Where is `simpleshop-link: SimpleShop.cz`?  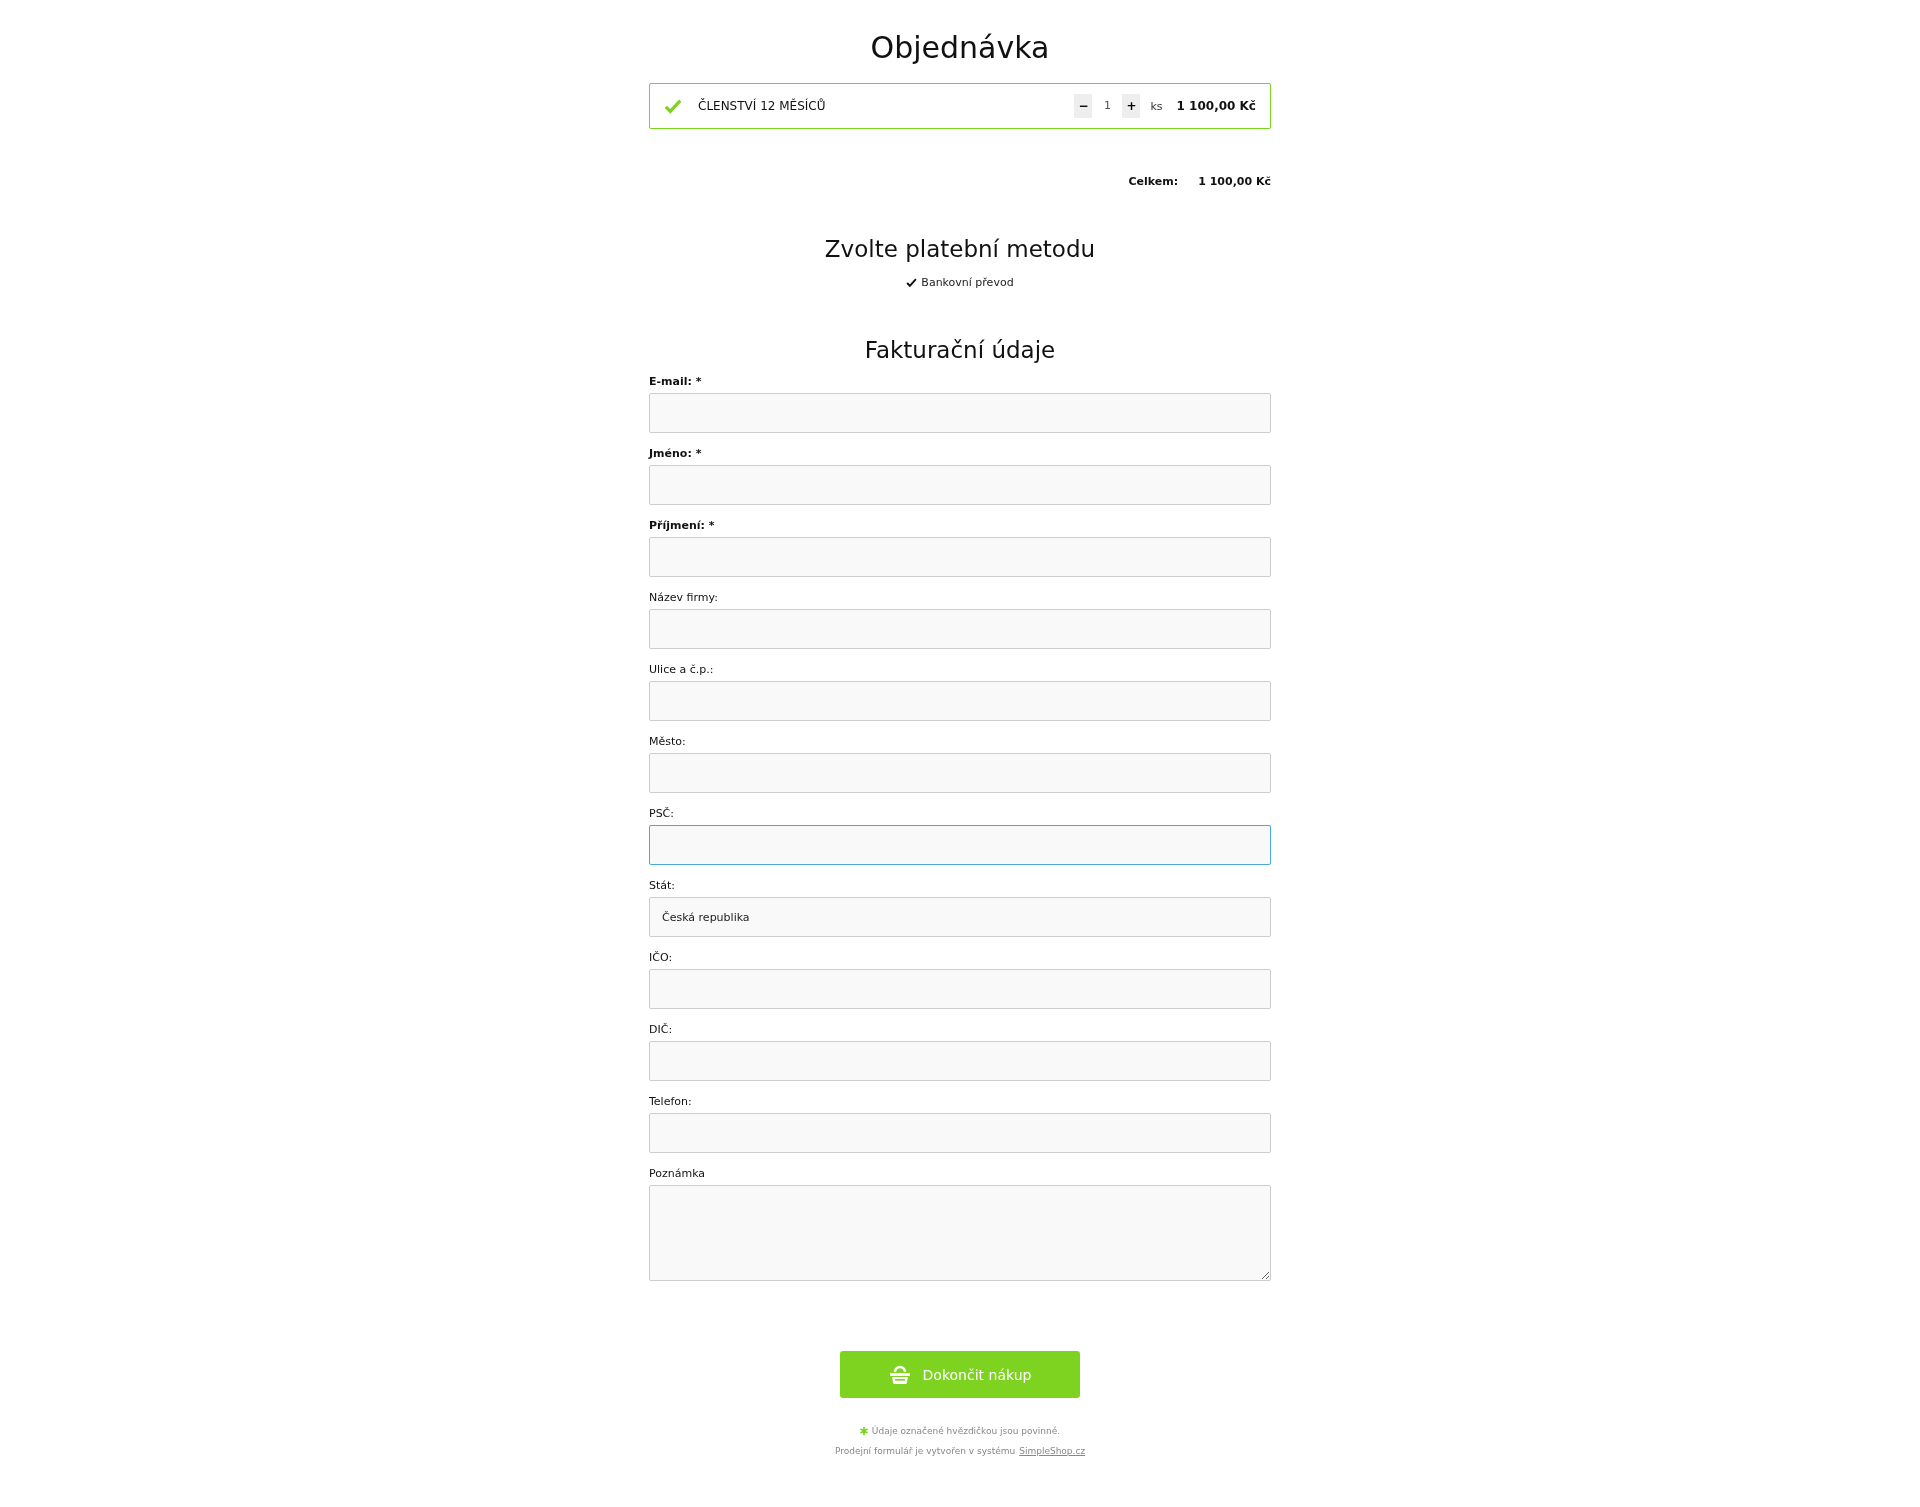
simpleshop-link: SimpleShop.cz is located at coordinates (1052, 1451).